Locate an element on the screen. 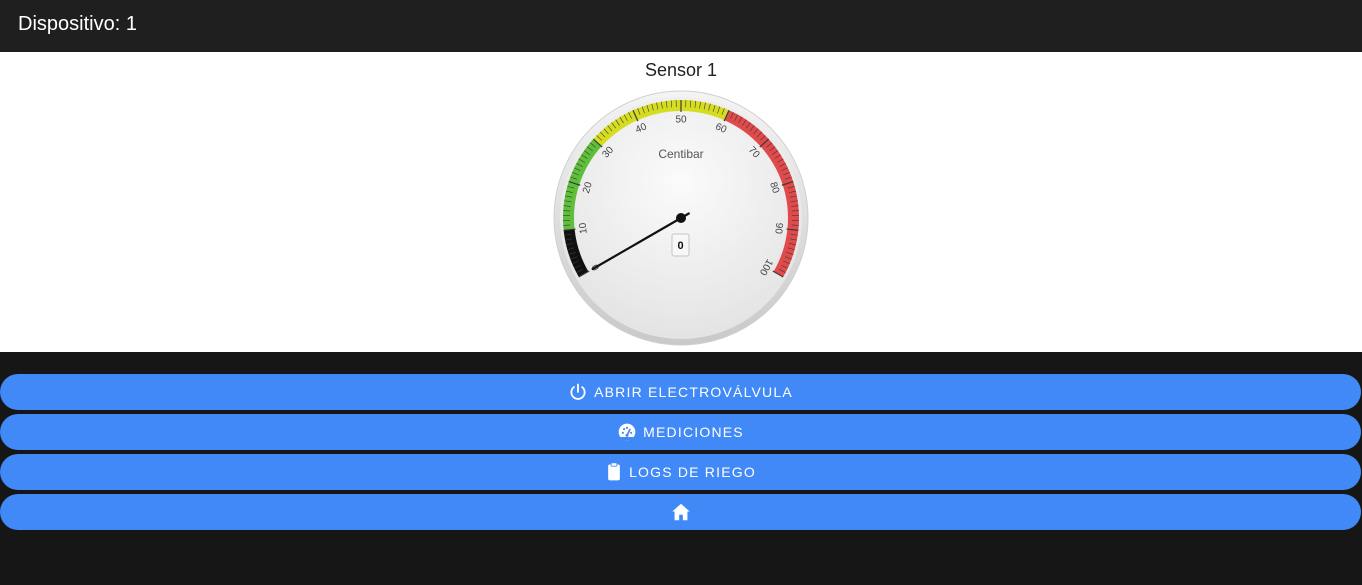  measurements-label: MEDICIONES is located at coordinates (693, 432).